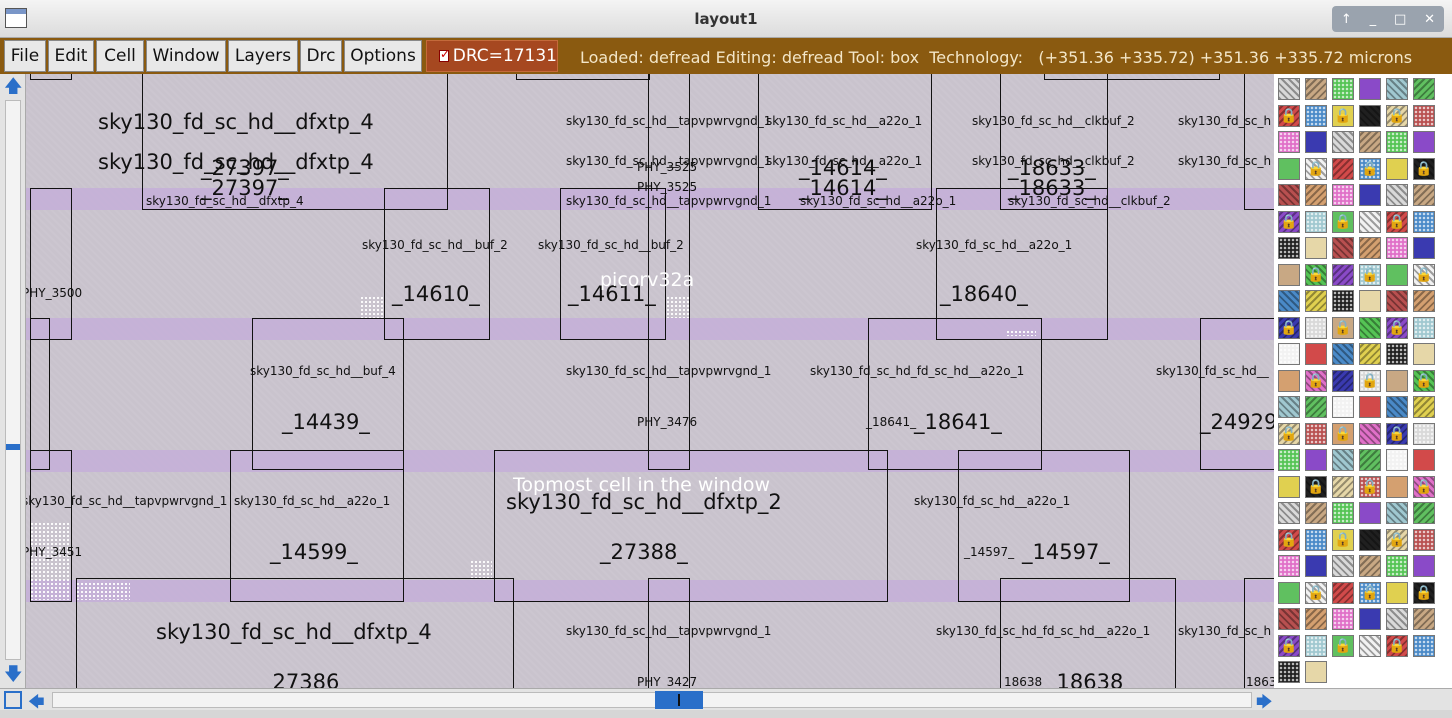  What do you see at coordinates (25, 56) in the screenshot?
I see `menu-file: File` at bounding box center [25, 56].